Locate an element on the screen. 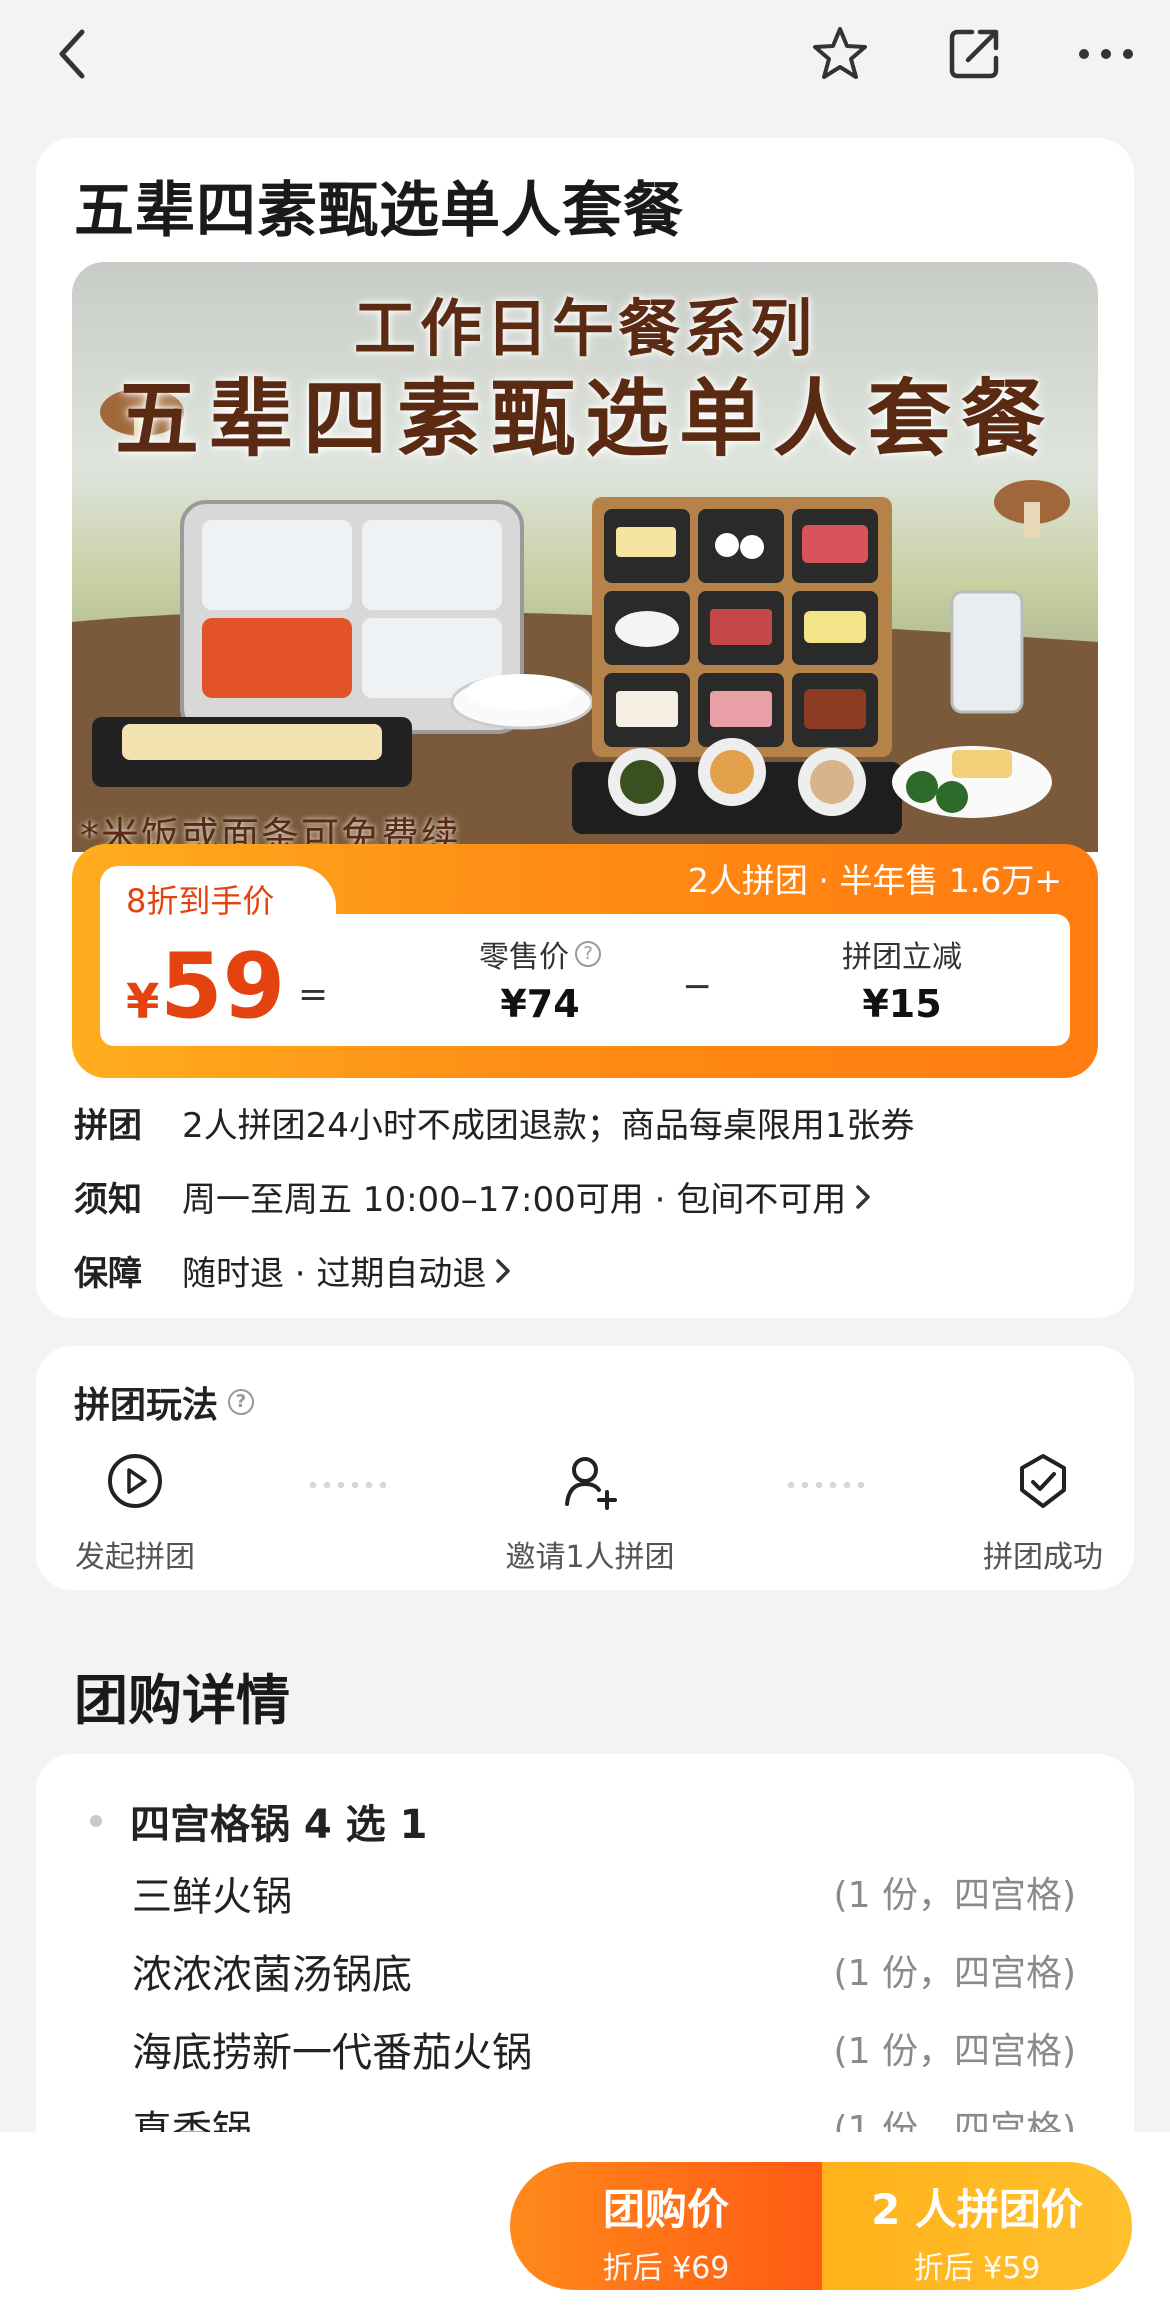 Image resolution: width=1170 pixels, height=2323 pixels. discount-tag: 8折到手价 is located at coordinates (218, 899).